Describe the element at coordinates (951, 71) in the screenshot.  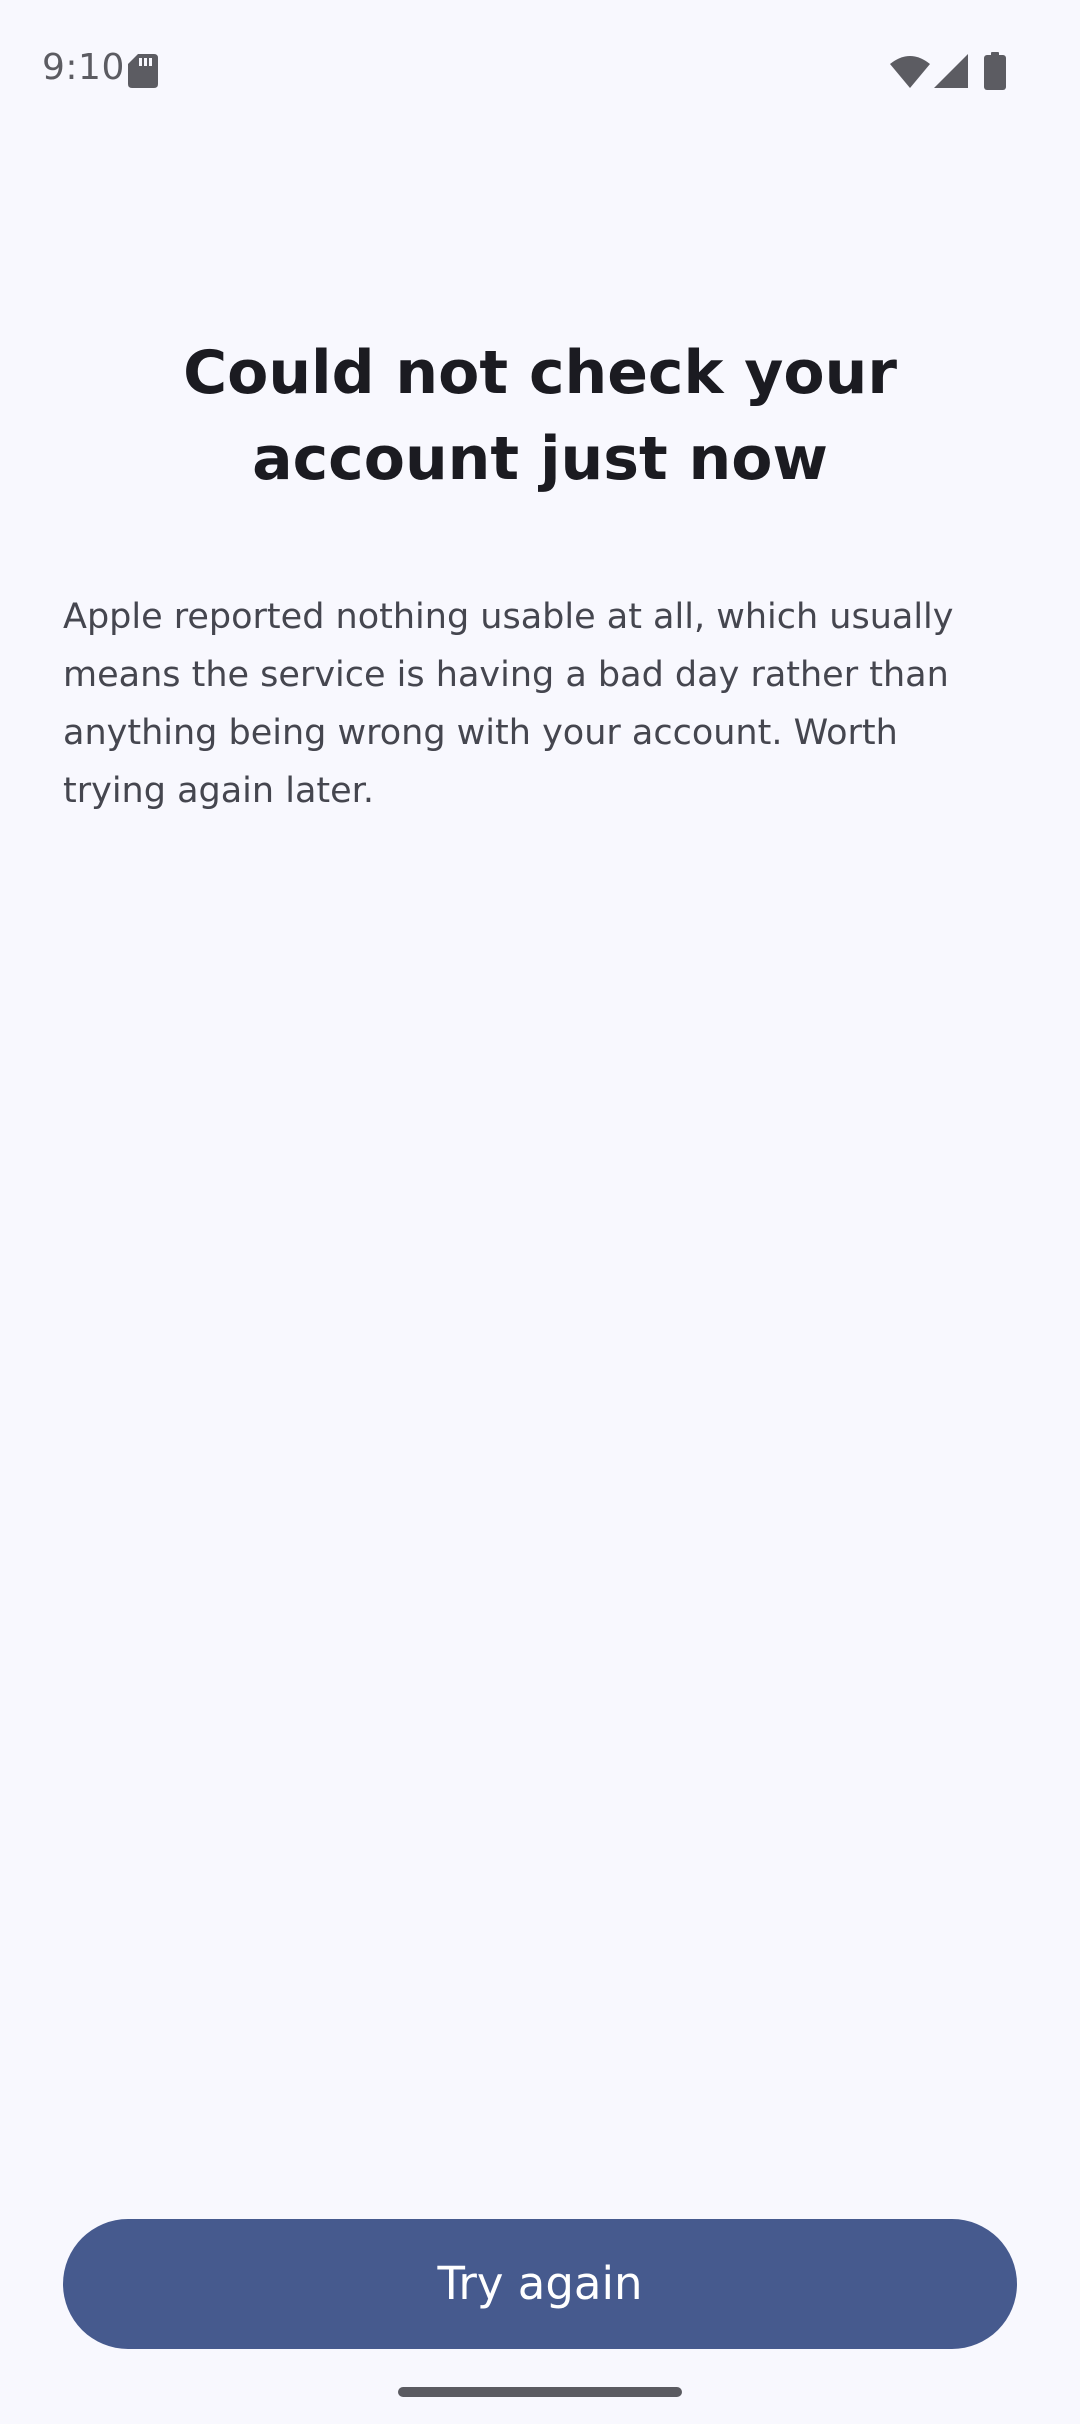
I see `cell-signal-icon` at that location.